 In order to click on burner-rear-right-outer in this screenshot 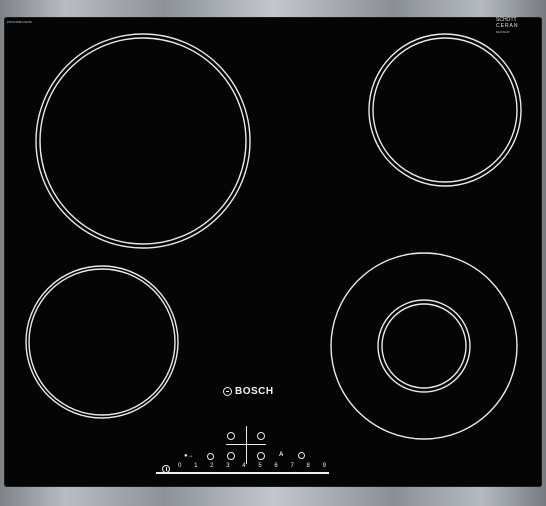, I will do `click(445, 110)`.